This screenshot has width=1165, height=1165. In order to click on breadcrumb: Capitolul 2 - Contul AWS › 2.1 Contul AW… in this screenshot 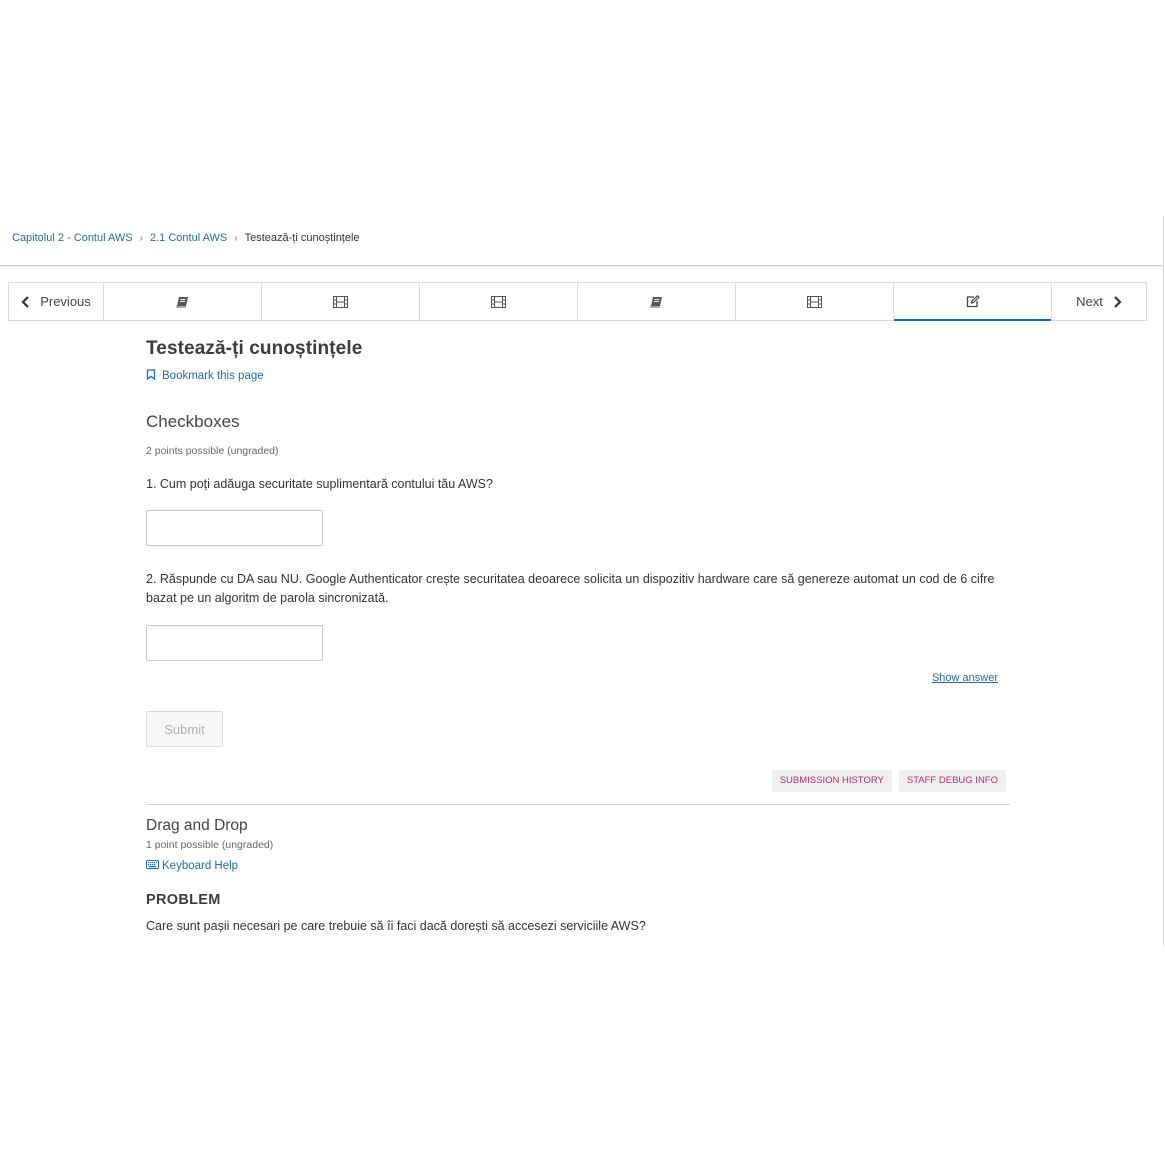, I will do `click(186, 238)`.